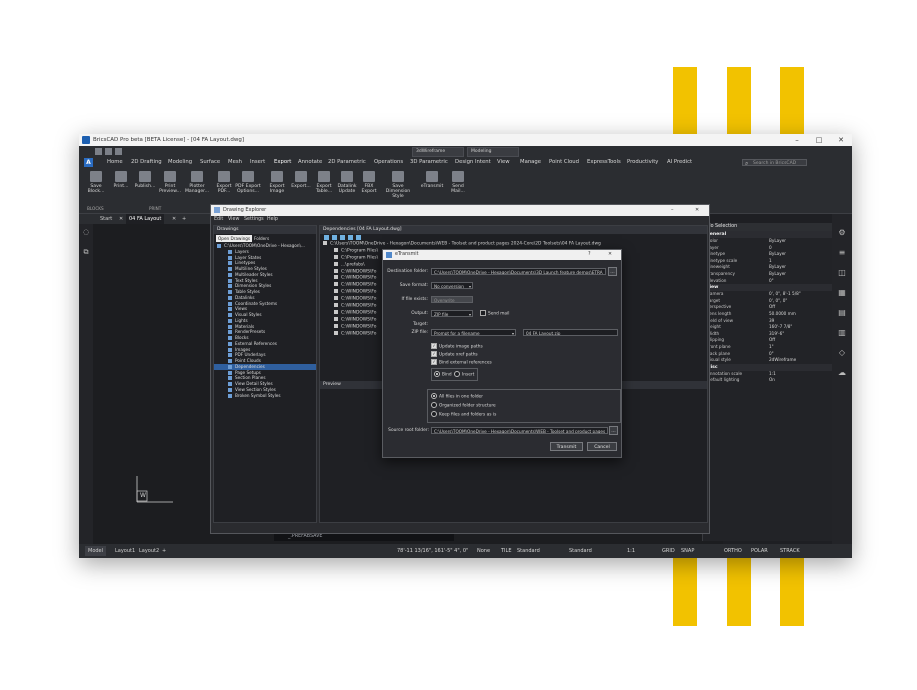  I want to click on general-section: General, so click(768, 234).